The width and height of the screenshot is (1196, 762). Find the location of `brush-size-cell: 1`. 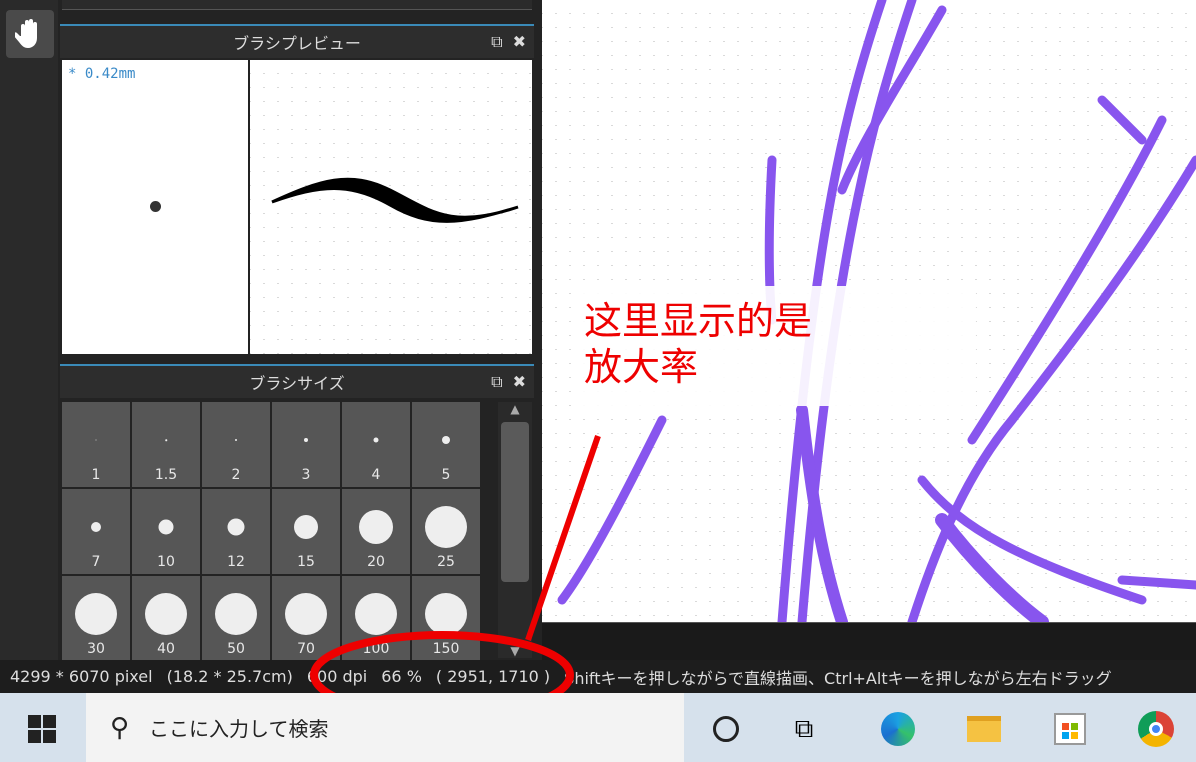

brush-size-cell: 1 is located at coordinates (96, 444).